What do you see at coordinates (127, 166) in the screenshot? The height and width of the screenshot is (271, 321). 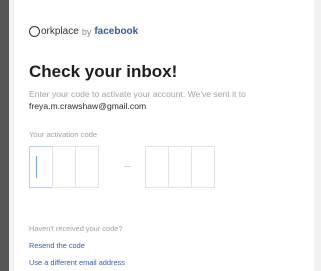 I see `code-separator` at bounding box center [127, 166].